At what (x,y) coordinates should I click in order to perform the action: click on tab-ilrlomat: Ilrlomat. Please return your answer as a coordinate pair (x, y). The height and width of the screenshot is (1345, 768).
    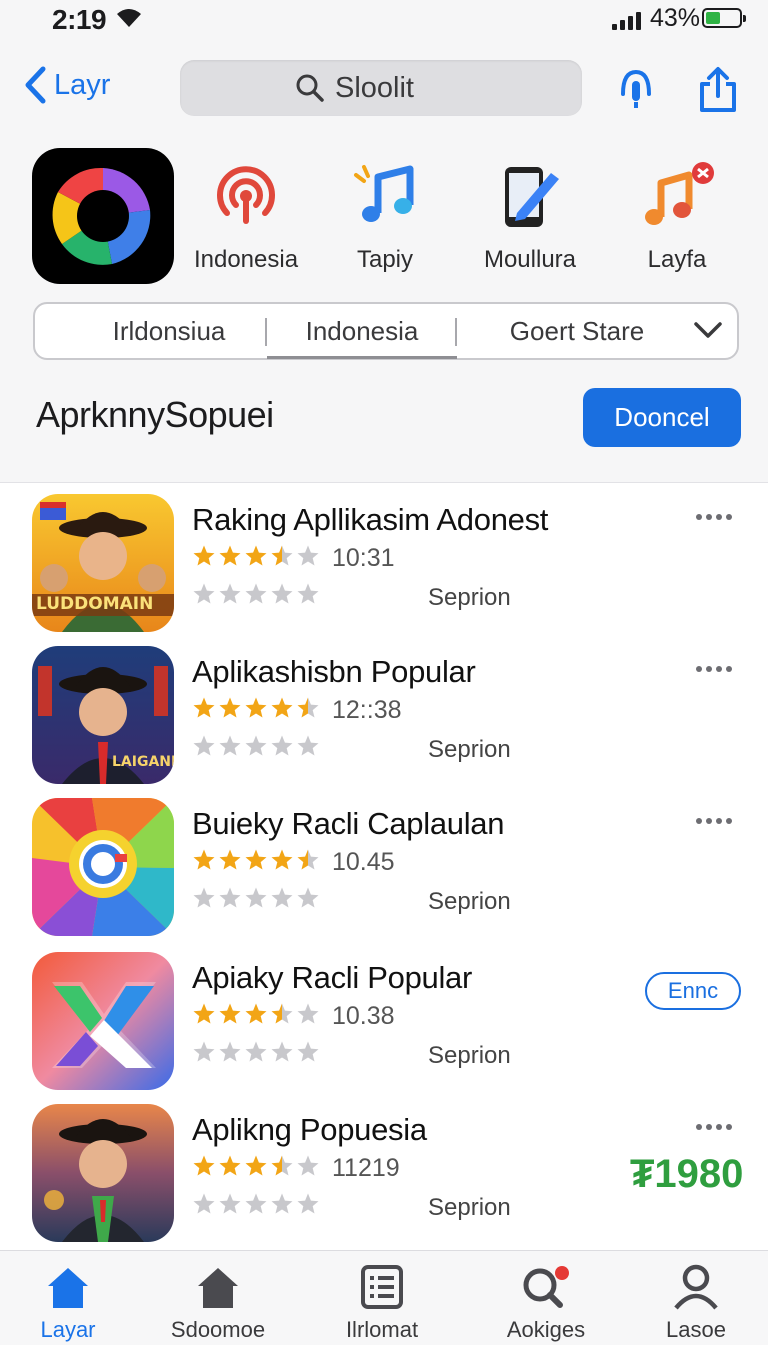
    Looking at the image, I should click on (382, 1303).